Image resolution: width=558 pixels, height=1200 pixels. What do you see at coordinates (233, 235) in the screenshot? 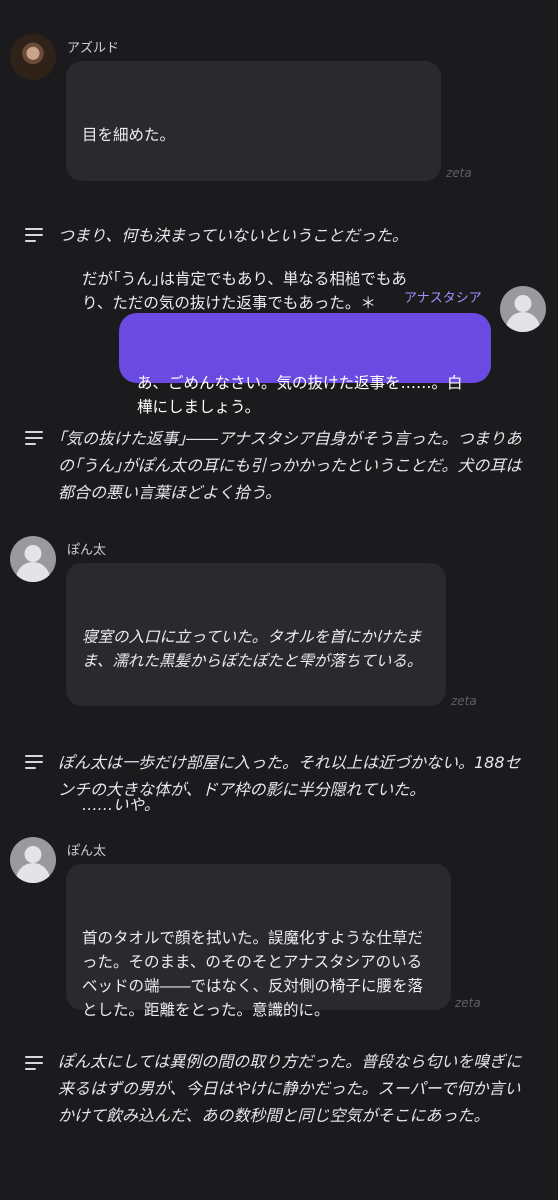
I see `narration-text: つまり、何も決まっていないということだった。` at bounding box center [233, 235].